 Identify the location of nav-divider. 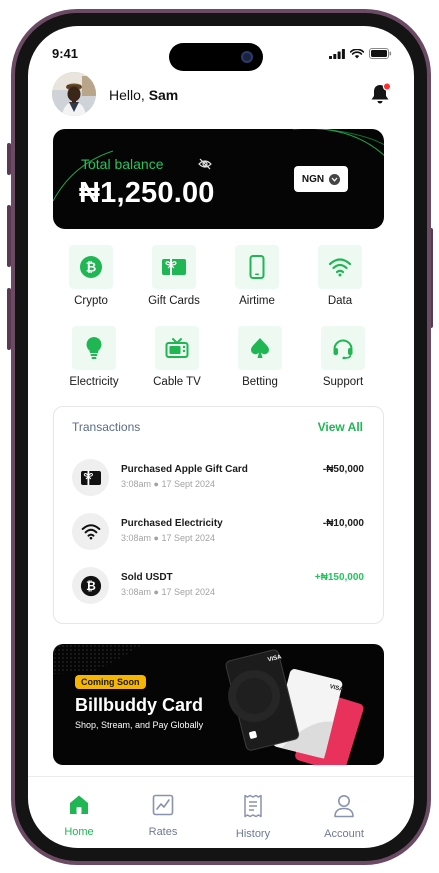
(221, 776).